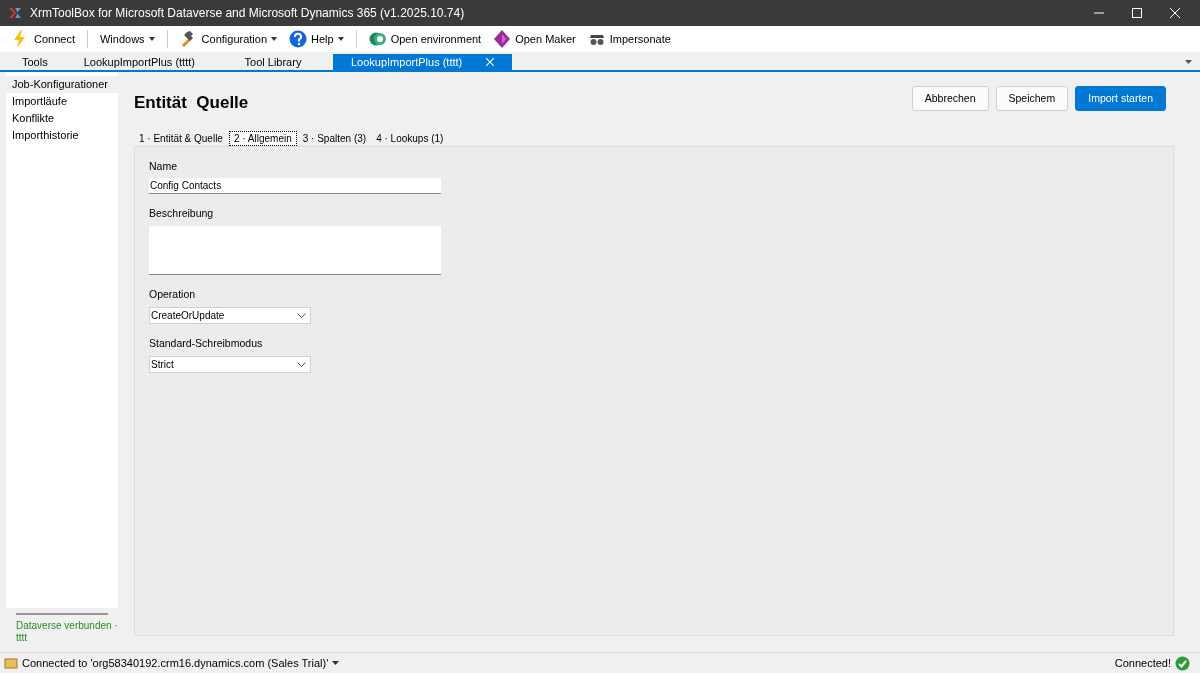 This screenshot has height=673, width=1200. Describe the element at coordinates (182, 214) in the screenshot. I see `field-label: Beschreibung` at that location.